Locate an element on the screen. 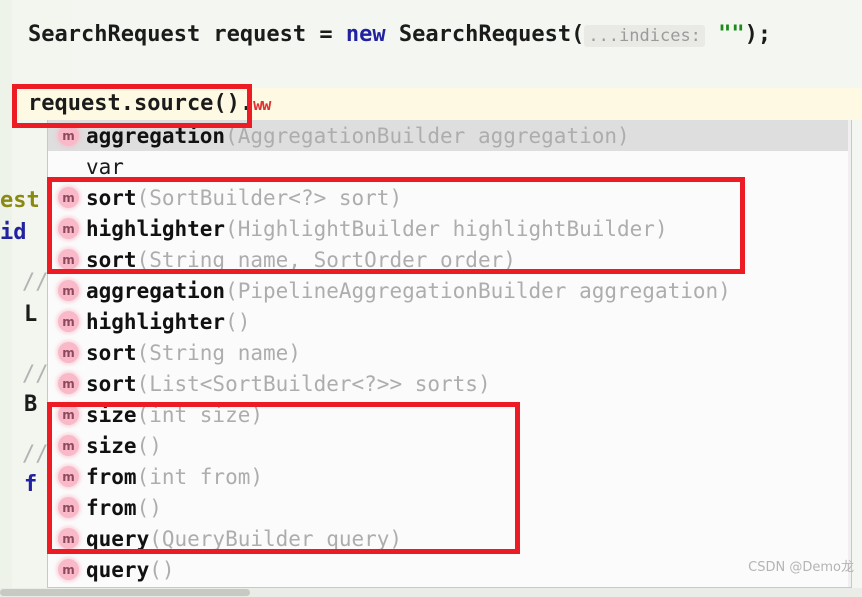 This screenshot has width=862, height=597. completion-row: m sort (String name) is located at coordinates (449, 352).